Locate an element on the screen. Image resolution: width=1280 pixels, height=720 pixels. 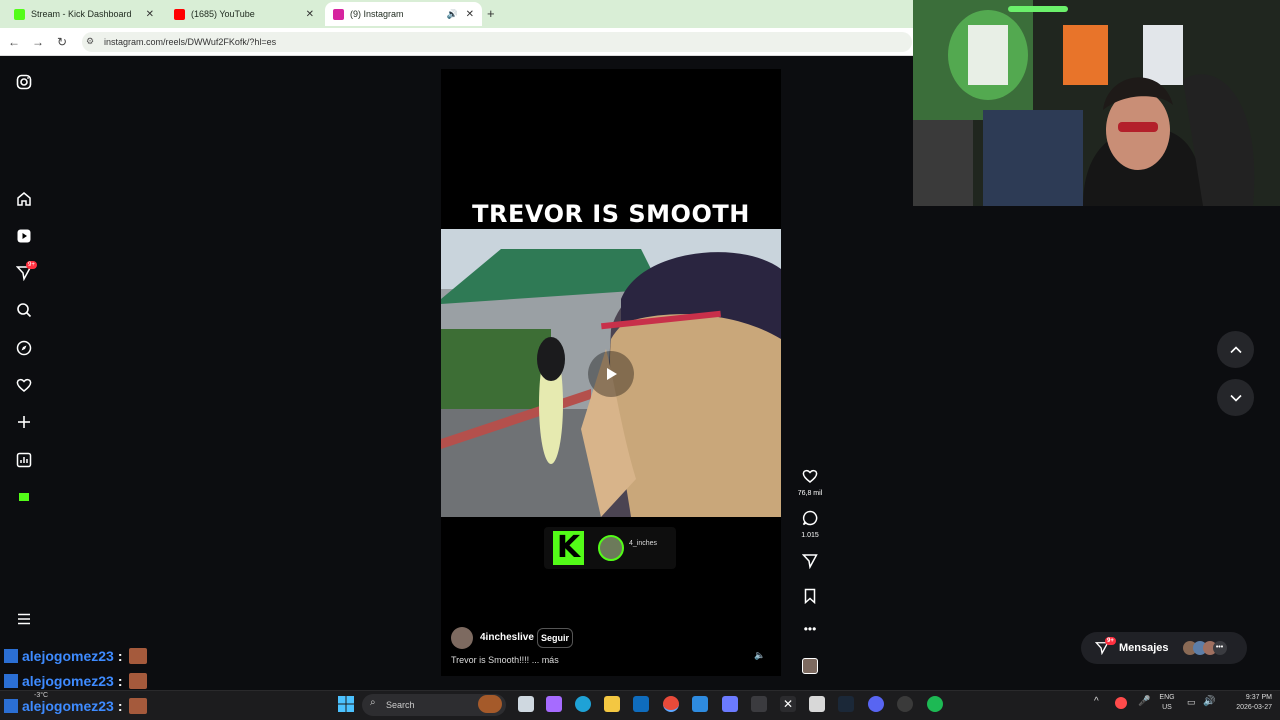
store-icon is located at coordinates (700, 704).